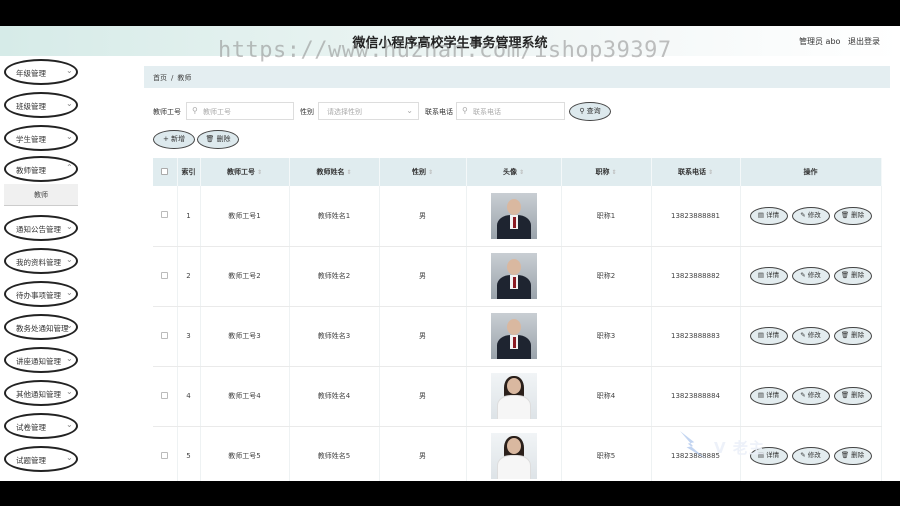 Image resolution: width=900 pixels, height=506 pixels. I want to click on table-row: 5 教师工号5 教师姓名5 男职称5 13823888885 ▤ 详情 ✎ 修改 🗑 删除, so click(517, 453).